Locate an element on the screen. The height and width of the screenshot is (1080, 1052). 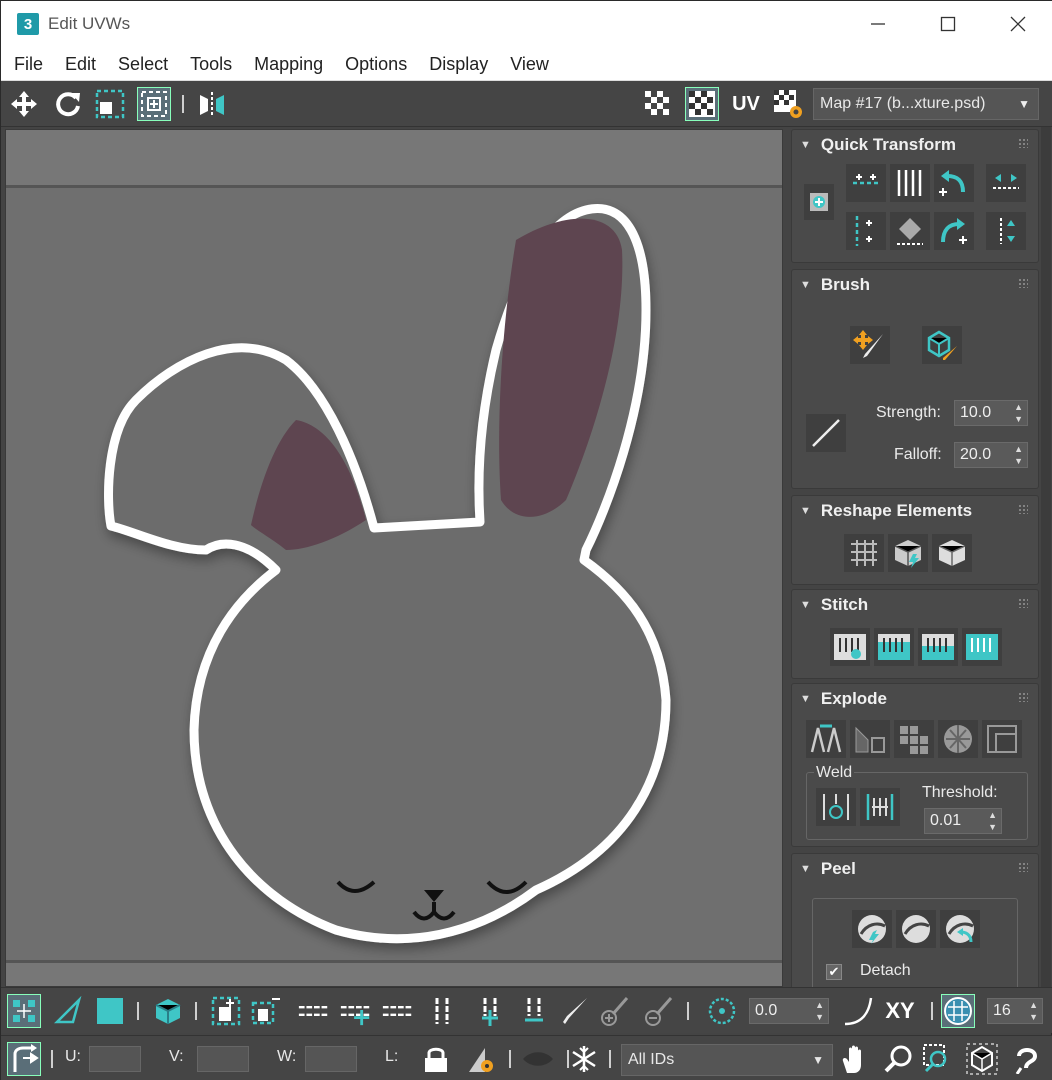
transform-mode-button is located at coordinates (24, 1059).